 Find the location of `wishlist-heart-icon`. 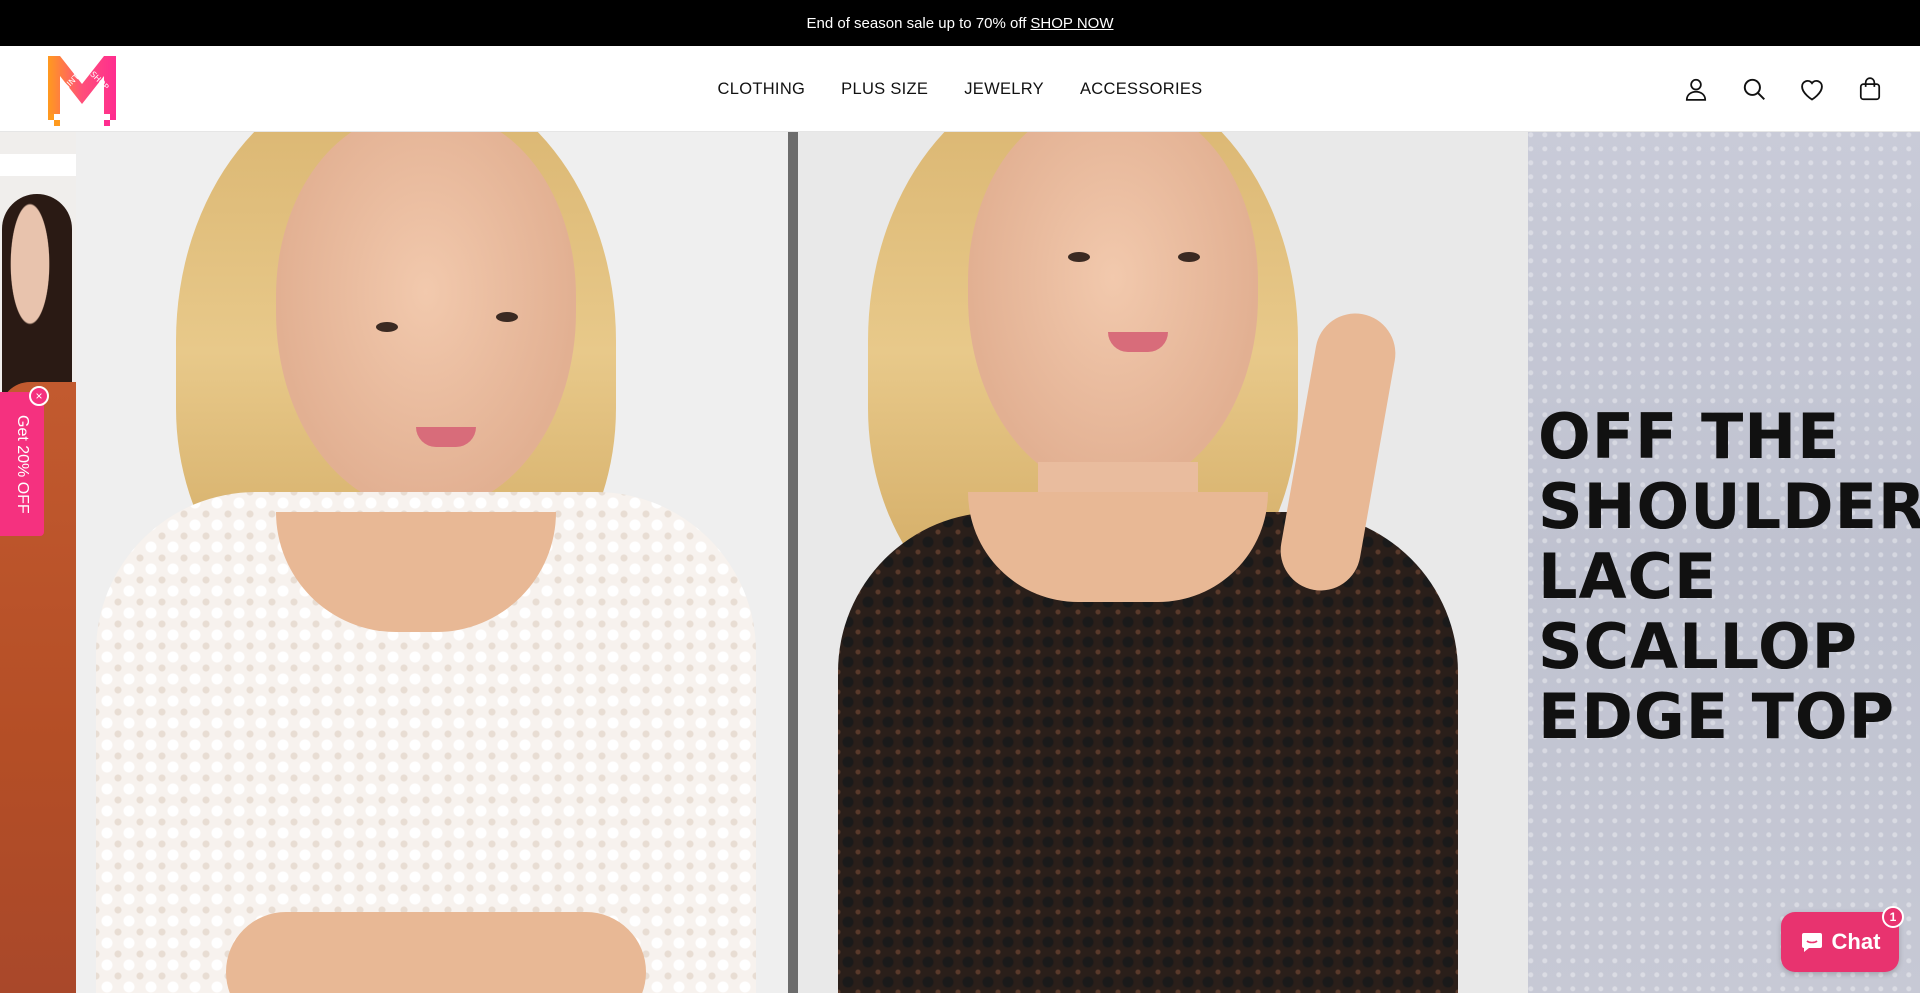

wishlist-heart-icon is located at coordinates (1812, 89).